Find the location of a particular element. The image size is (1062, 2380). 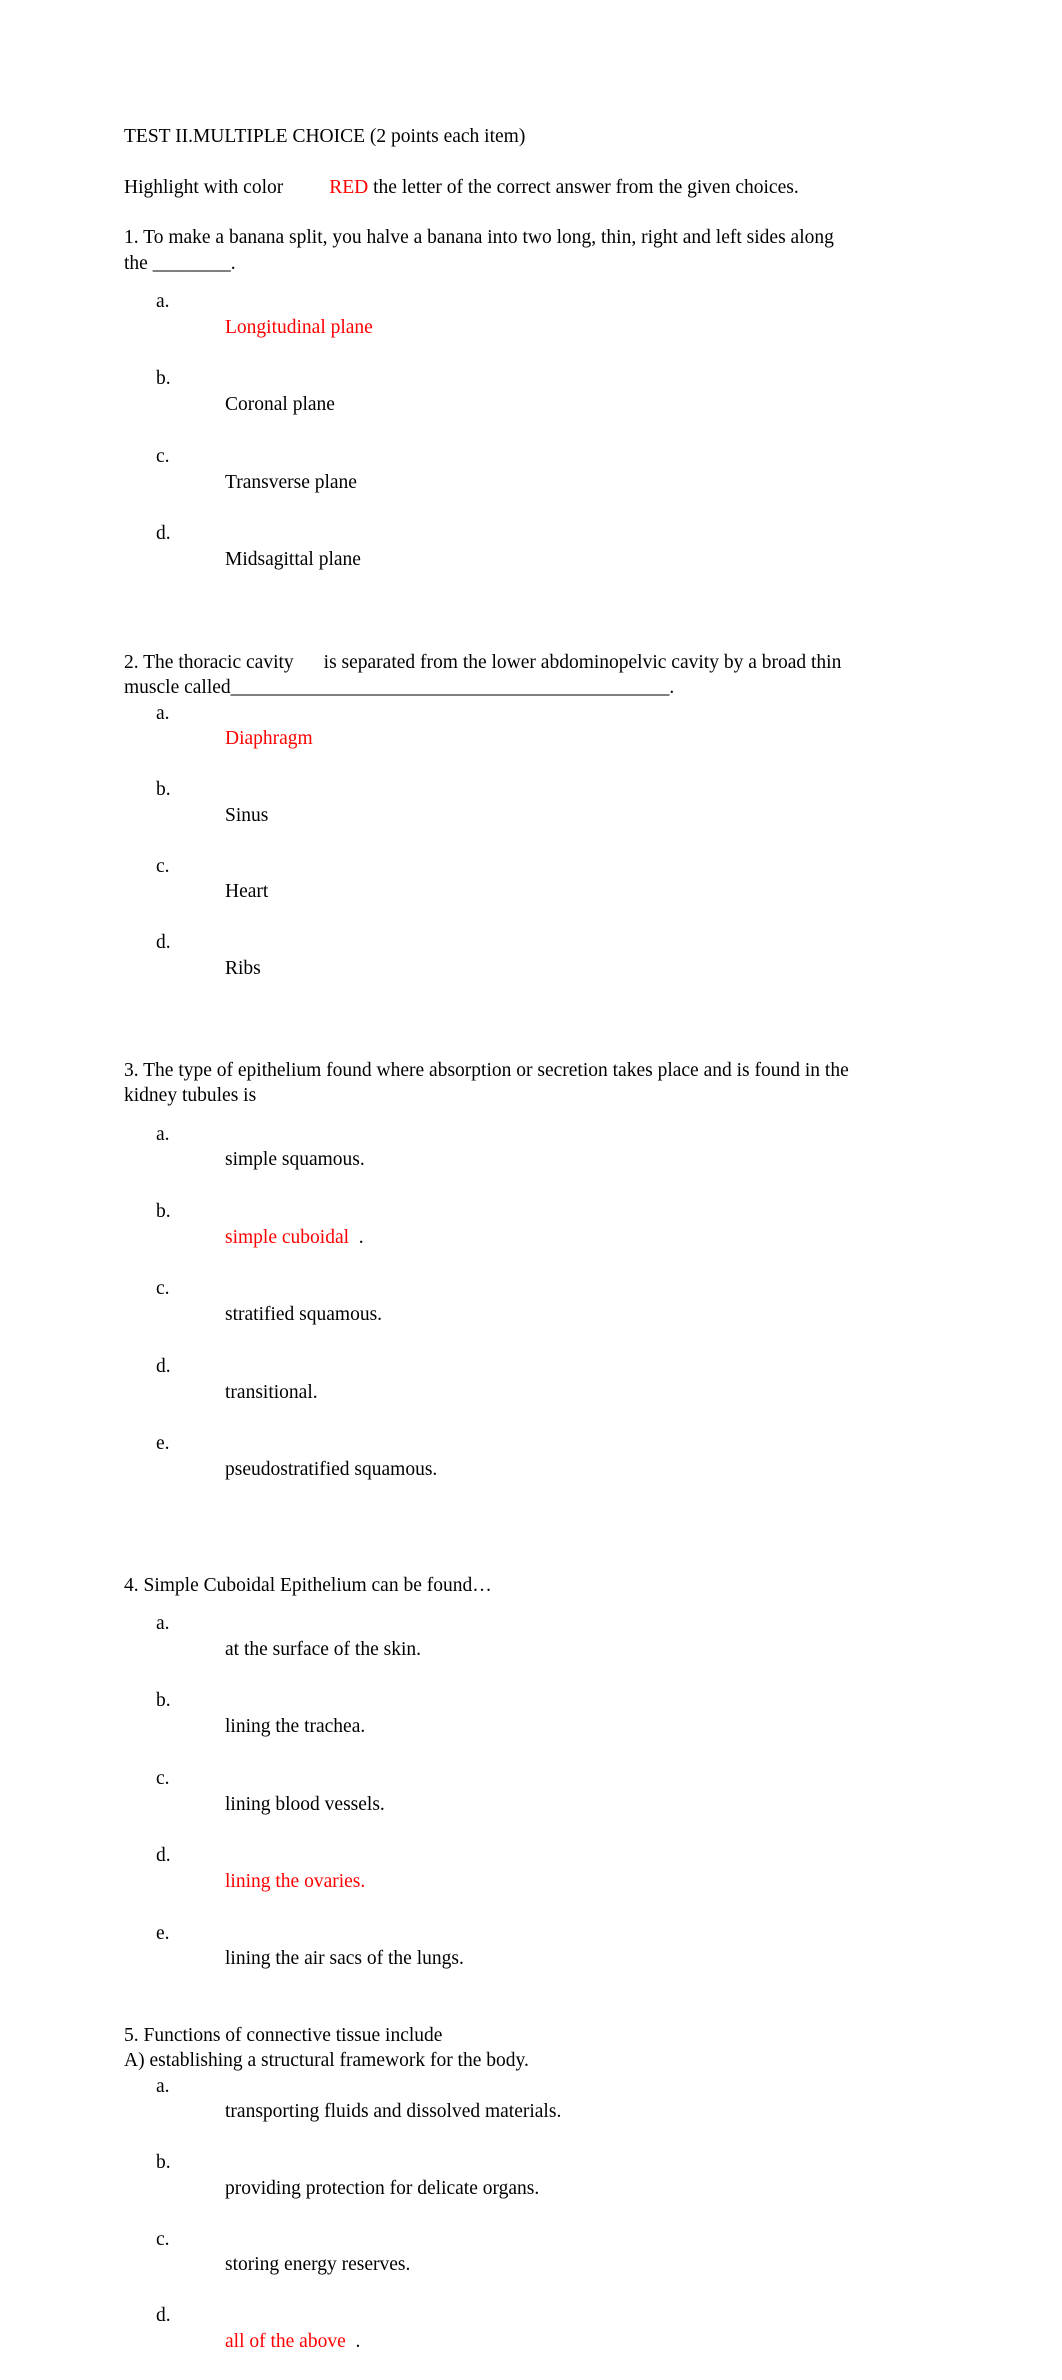

choice-text: at the surface of the skin. is located at coordinates (323, 1649).